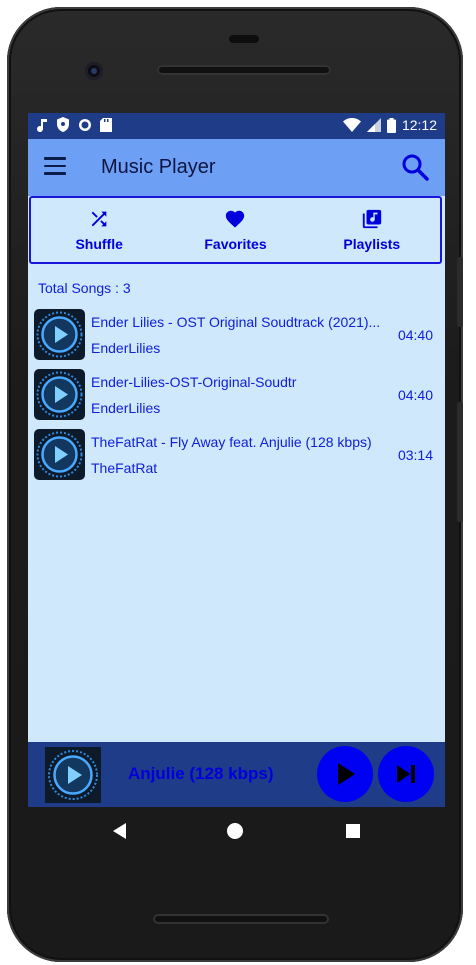 This screenshot has height=965, width=476. What do you see at coordinates (99, 230) in the screenshot?
I see `tab-shuffle: Shuffle` at bounding box center [99, 230].